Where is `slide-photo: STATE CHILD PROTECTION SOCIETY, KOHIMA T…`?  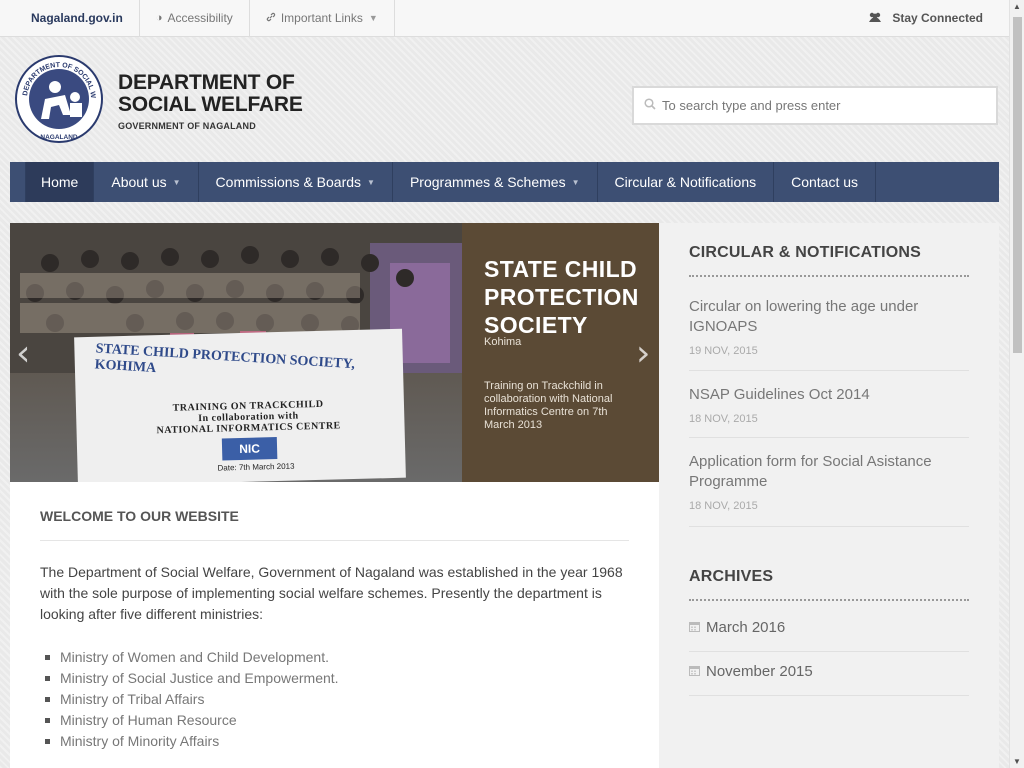
slide-photo: STATE CHILD PROTECTION SOCIETY, KOHIMA T… is located at coordinates (236, 352).